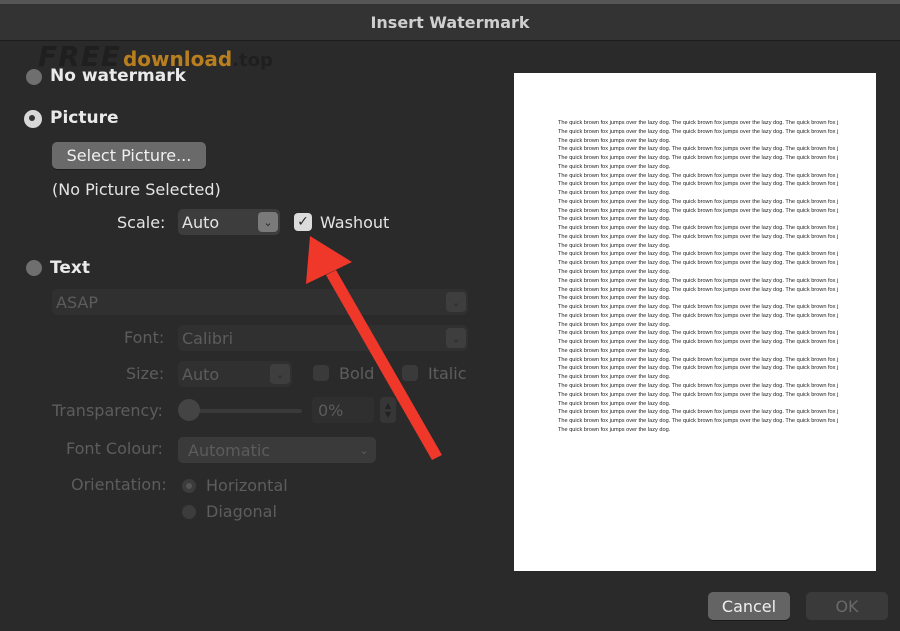 The image size is (900, 631). I want to click on font-colour-label: Font Colour:, so click(114, 448).